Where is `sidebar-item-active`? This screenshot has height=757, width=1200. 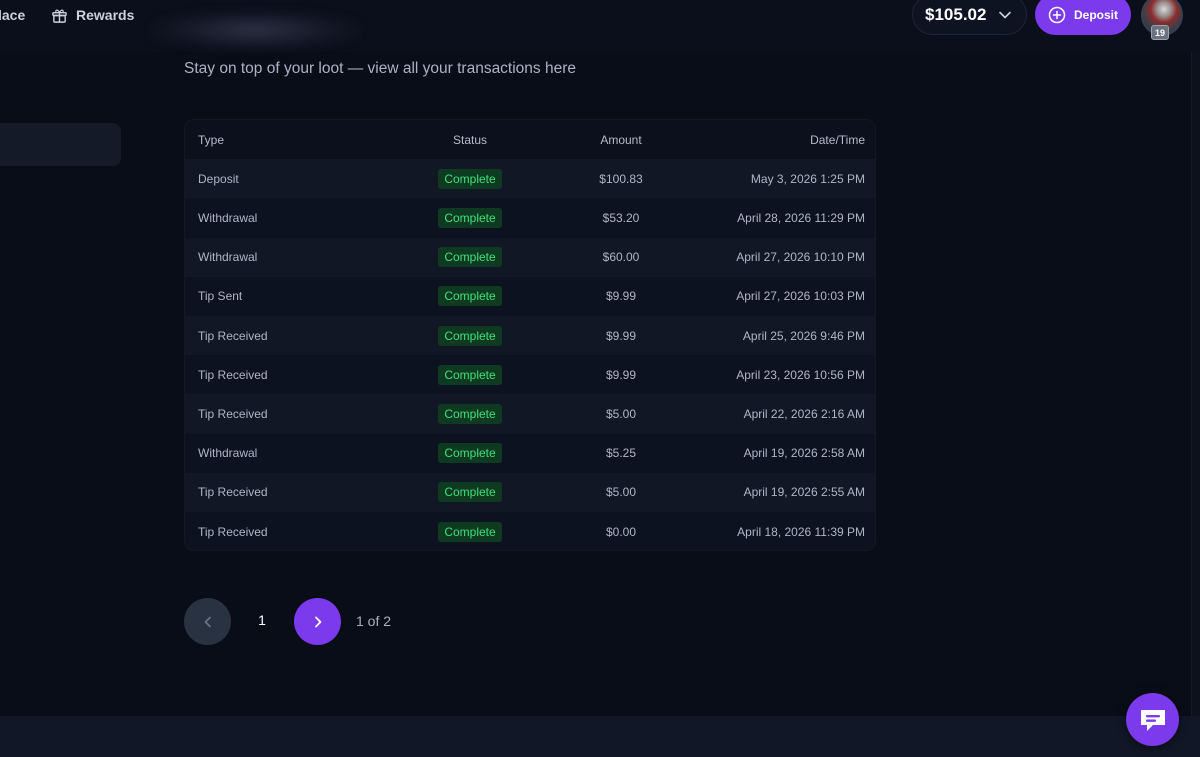
sidebar-item-active is located at coordinates (60, 144).